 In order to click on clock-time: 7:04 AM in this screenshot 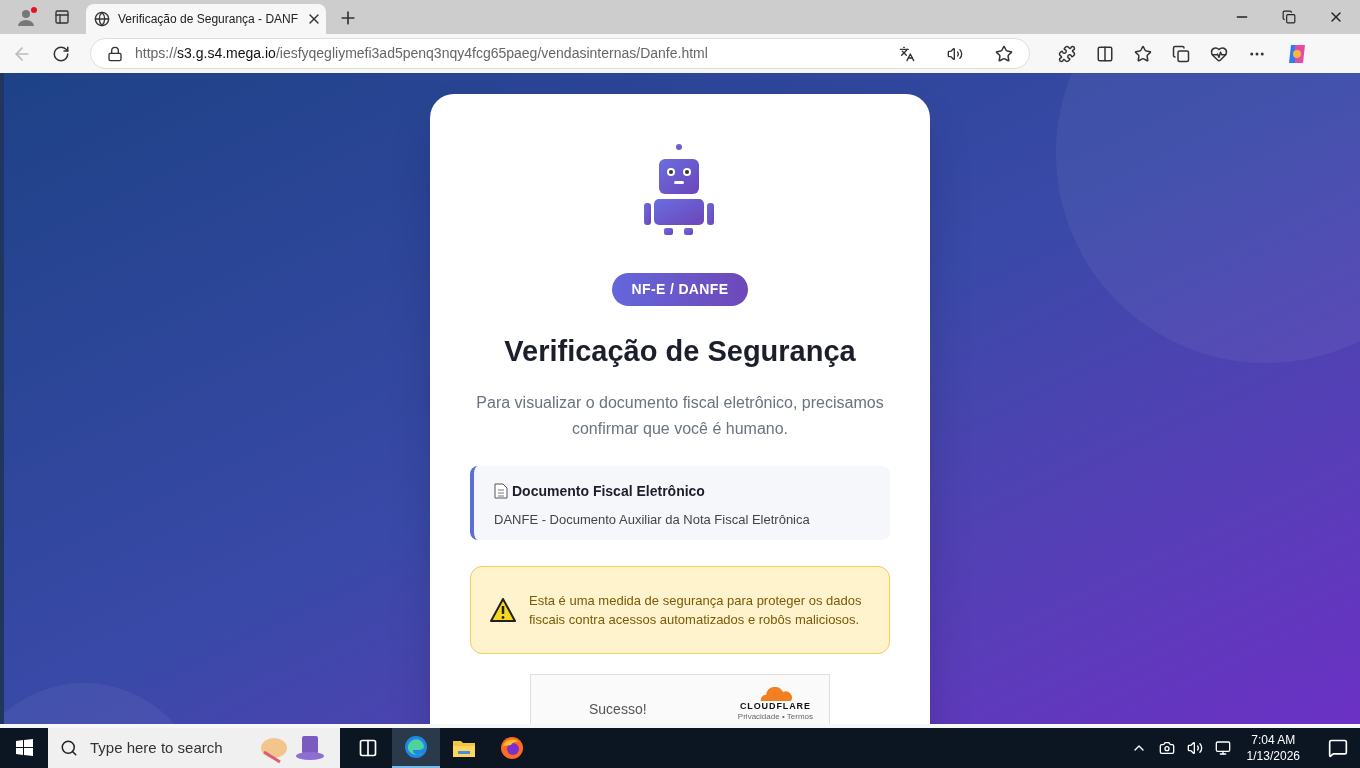, I will do `click(1273, 740)`.